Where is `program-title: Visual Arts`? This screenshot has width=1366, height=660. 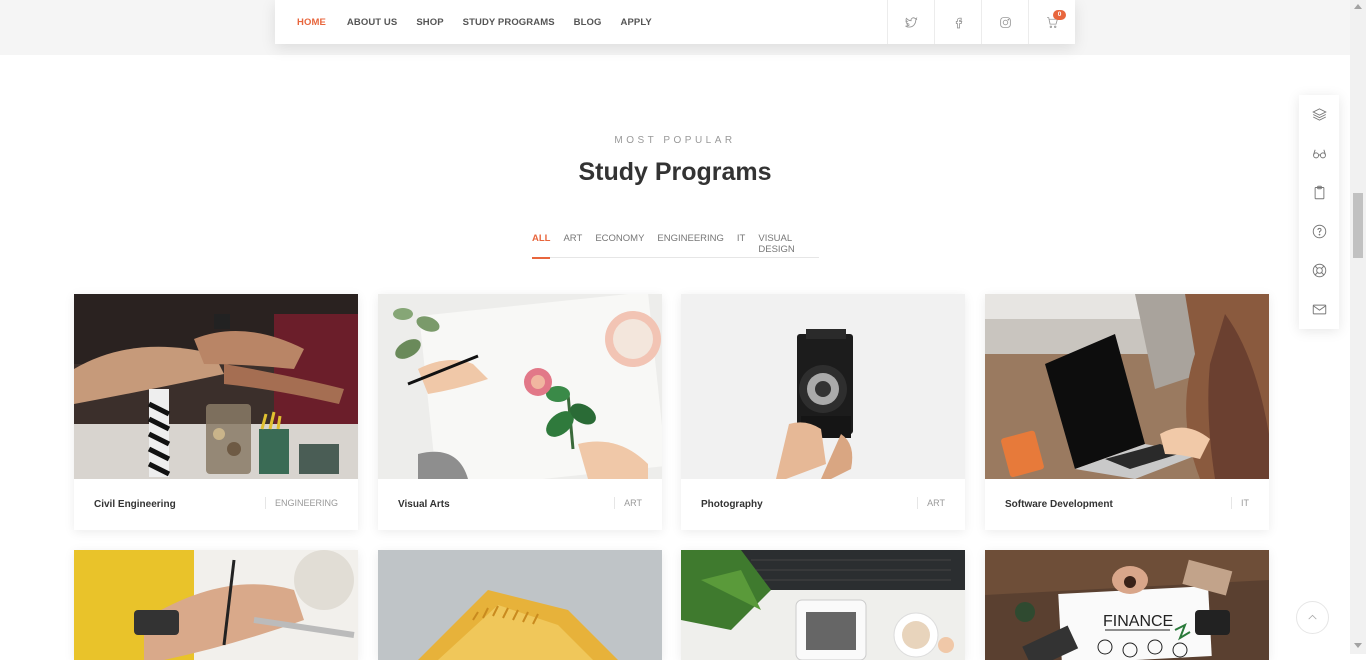 program-title: Visual Arts is located at coordinates (424, 504).